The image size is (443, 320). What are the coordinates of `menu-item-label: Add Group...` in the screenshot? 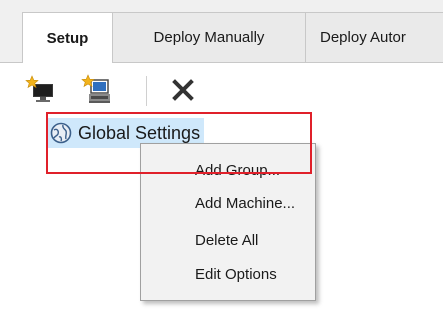 It's located at (238, 170).